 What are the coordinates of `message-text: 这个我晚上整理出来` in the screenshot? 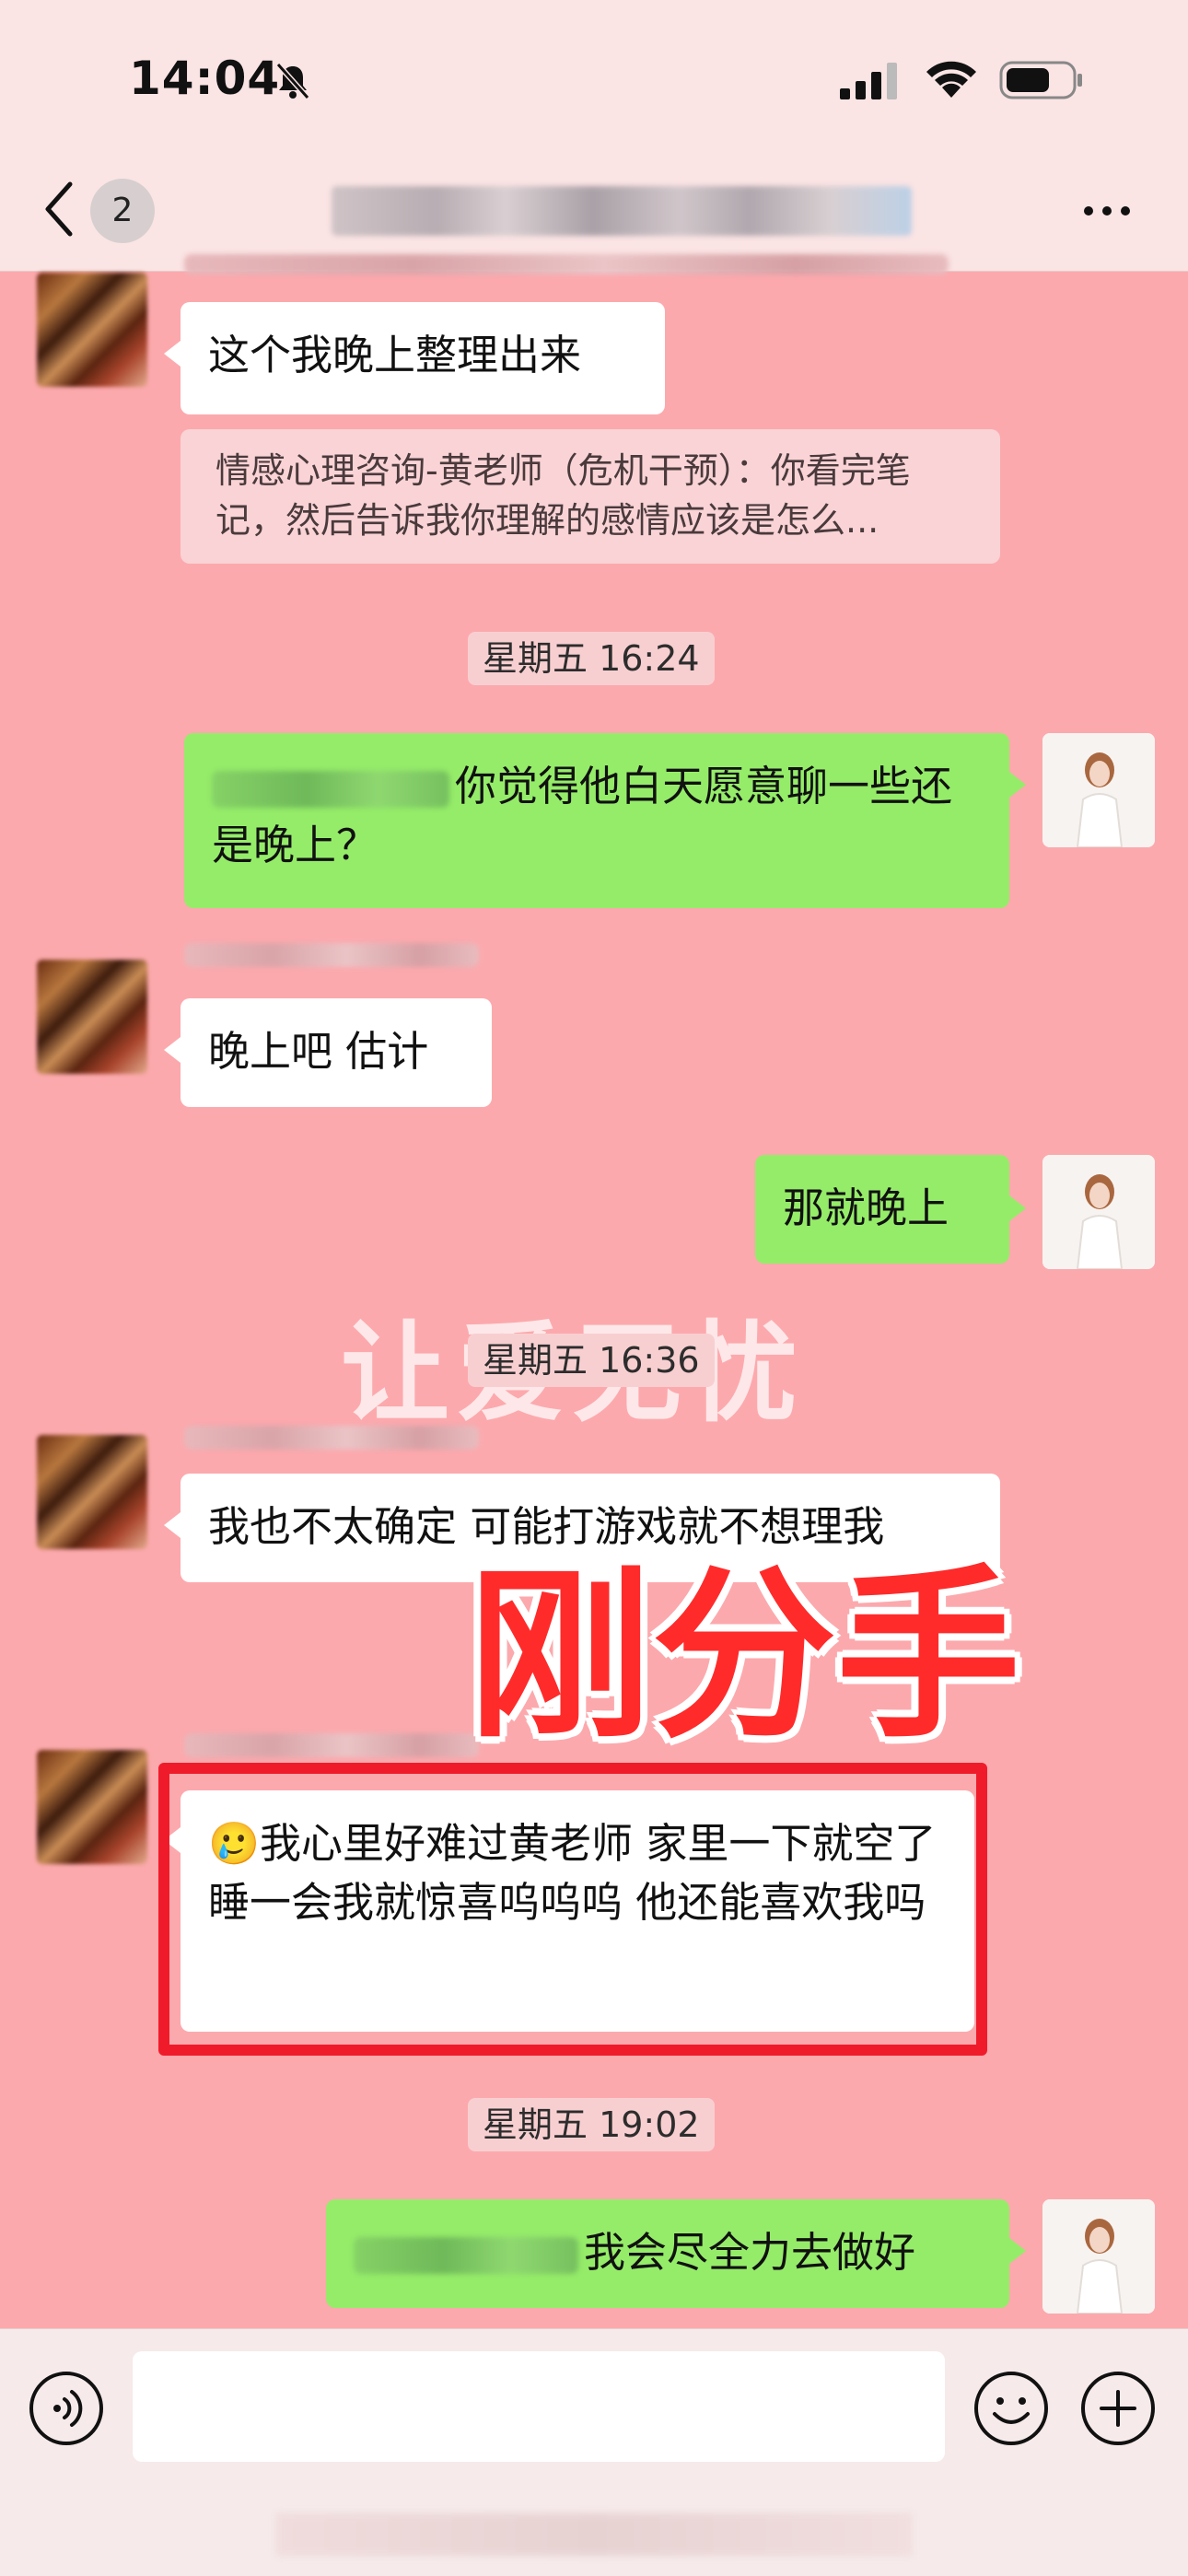 It's located at (395, 355).